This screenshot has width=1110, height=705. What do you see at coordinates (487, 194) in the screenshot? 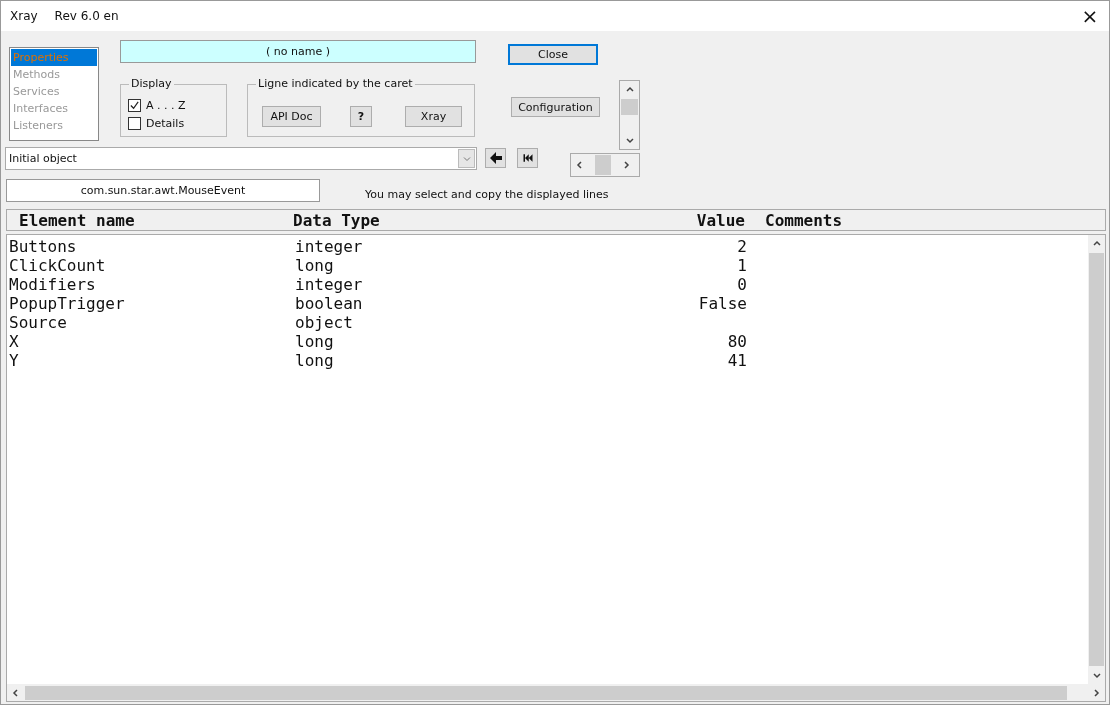
I see `hint-text: You may select and copy the displayed lines` at bounding box center [487, 194].